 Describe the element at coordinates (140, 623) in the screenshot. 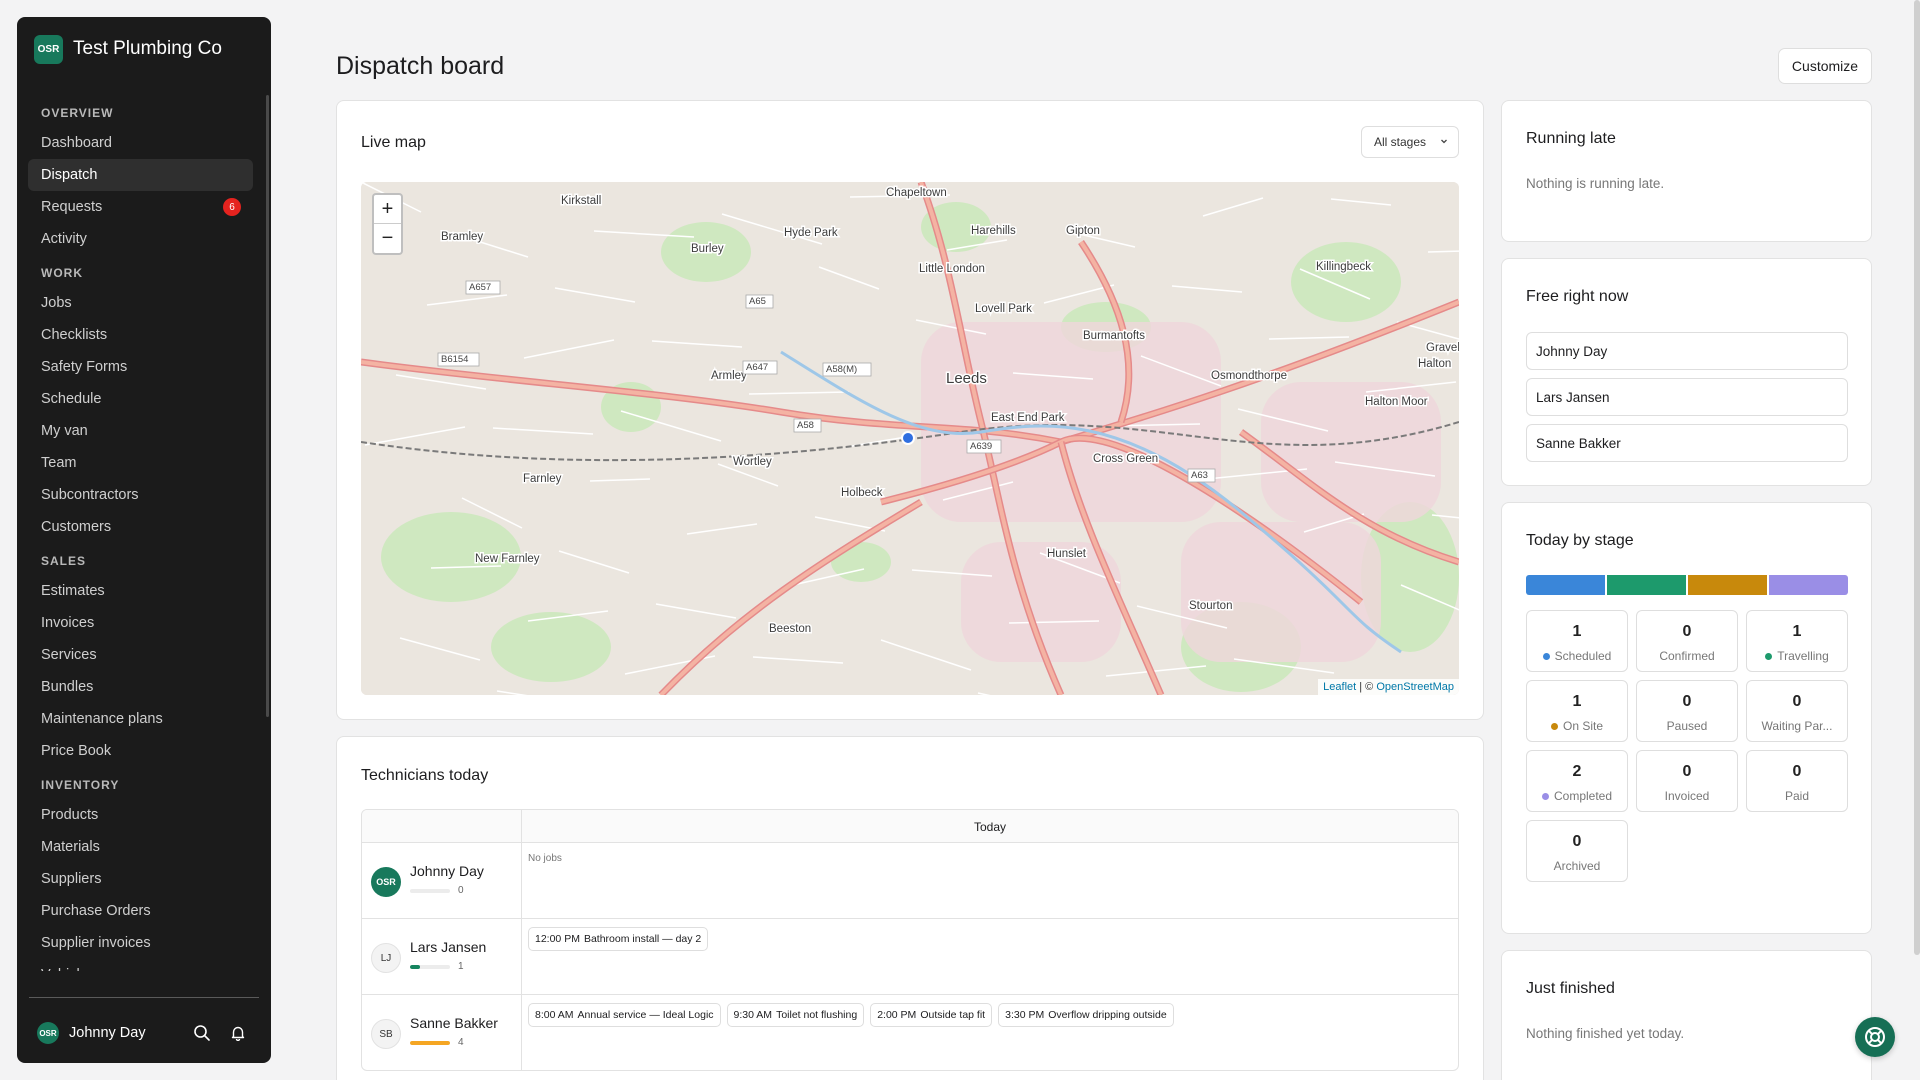

I see `sidebar-item-invoices: Invoices` at that location.